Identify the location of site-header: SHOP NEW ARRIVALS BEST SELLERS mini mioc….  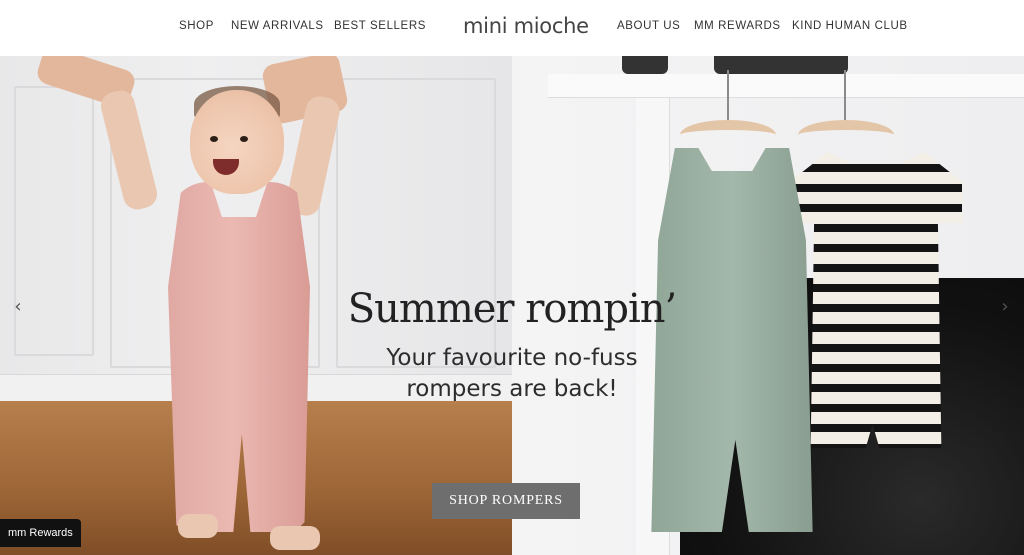
(512, 28).